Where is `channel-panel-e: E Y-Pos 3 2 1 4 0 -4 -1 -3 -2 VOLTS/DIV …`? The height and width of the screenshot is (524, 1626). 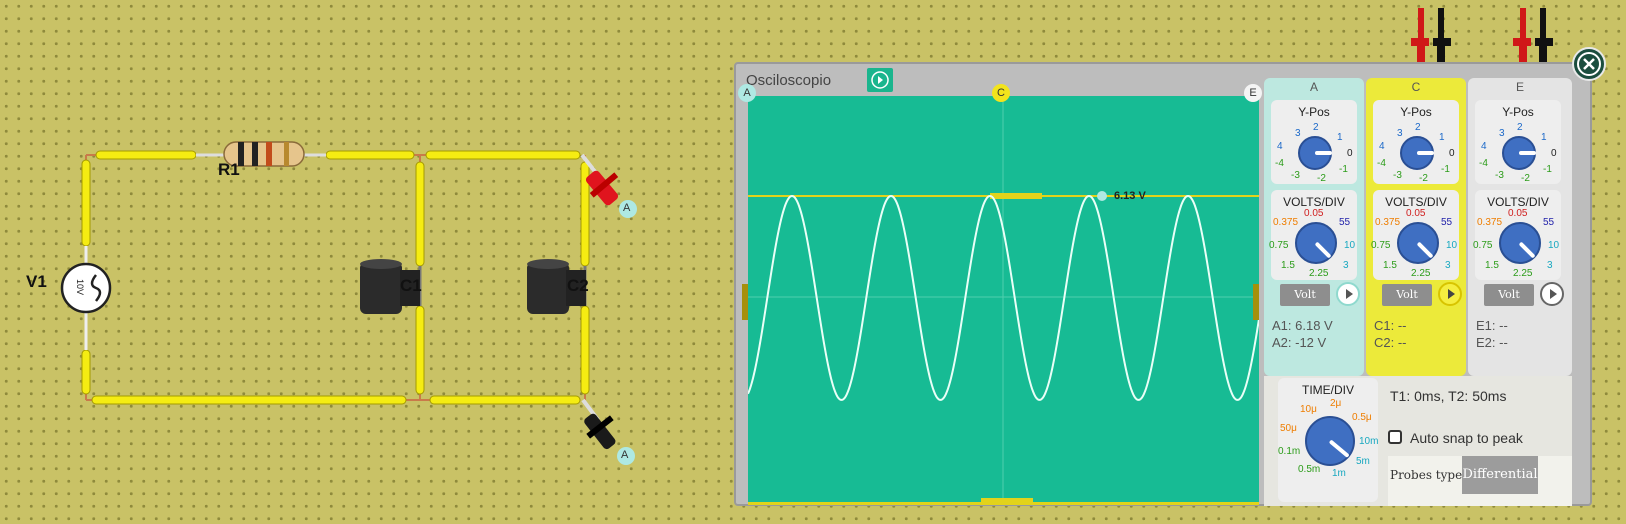
channel-panel-e: E Y-Pos 3 2 1 4 0 -4 -1 -3 -2 VOLTS/DIV … is located at coordinates (1520, 227).